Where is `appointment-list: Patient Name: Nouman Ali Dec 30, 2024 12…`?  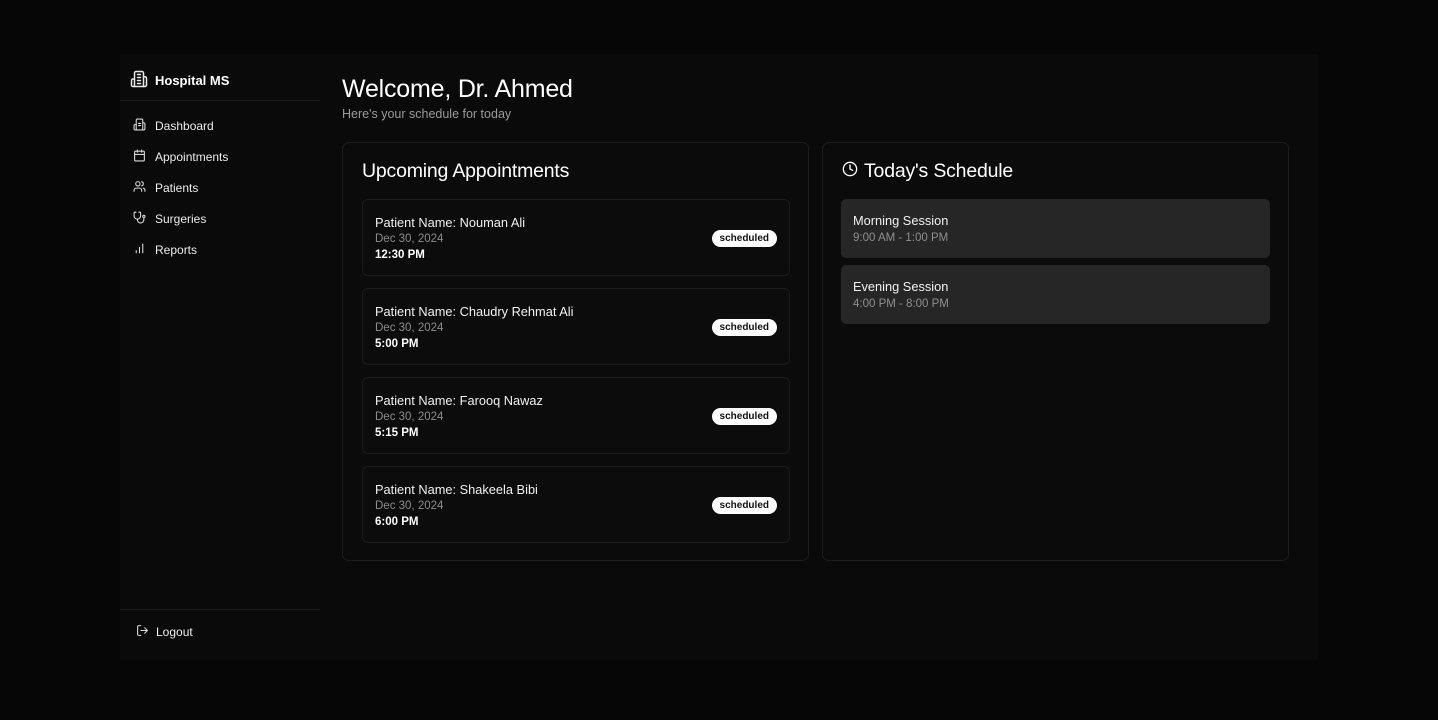
appointment-list: Patient Name: Nouman Ali Dec 30, 2024 12… is located at coordinates (576, 377).